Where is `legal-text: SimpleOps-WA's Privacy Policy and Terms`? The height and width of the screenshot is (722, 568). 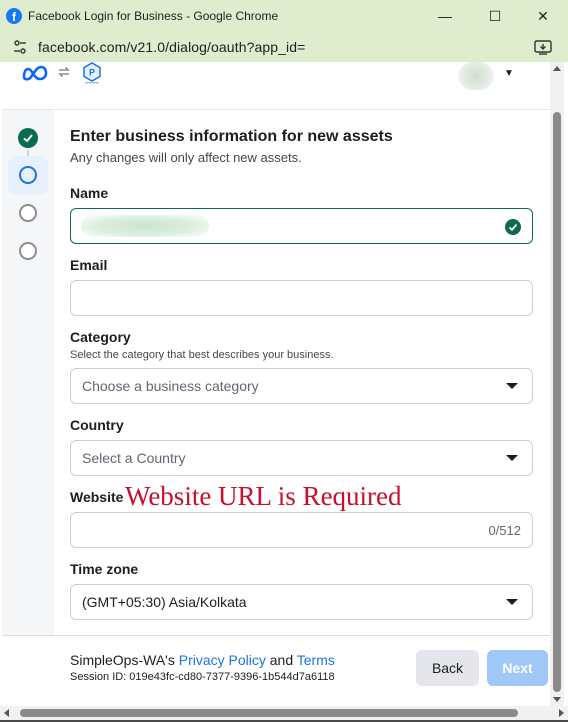
legal-text: SimpleOps-WA's Privacy Policy and Terms is located at coordinates (202, 660).